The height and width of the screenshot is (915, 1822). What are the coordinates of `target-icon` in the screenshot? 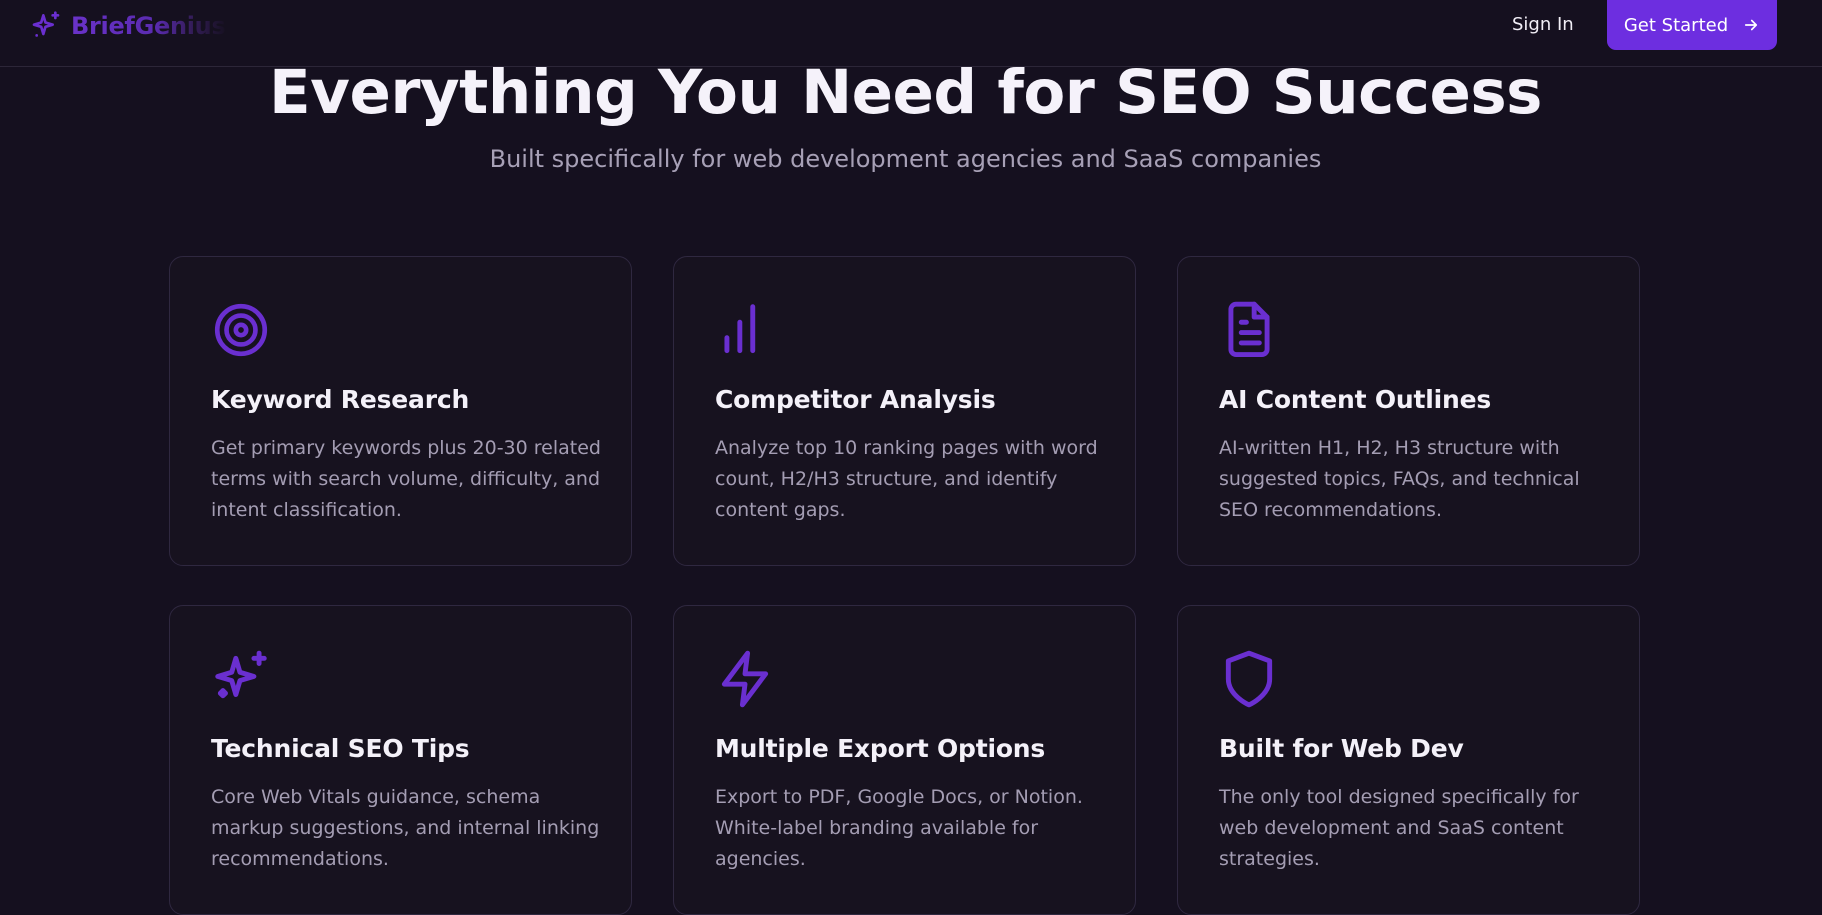 It's located at (241, 330).